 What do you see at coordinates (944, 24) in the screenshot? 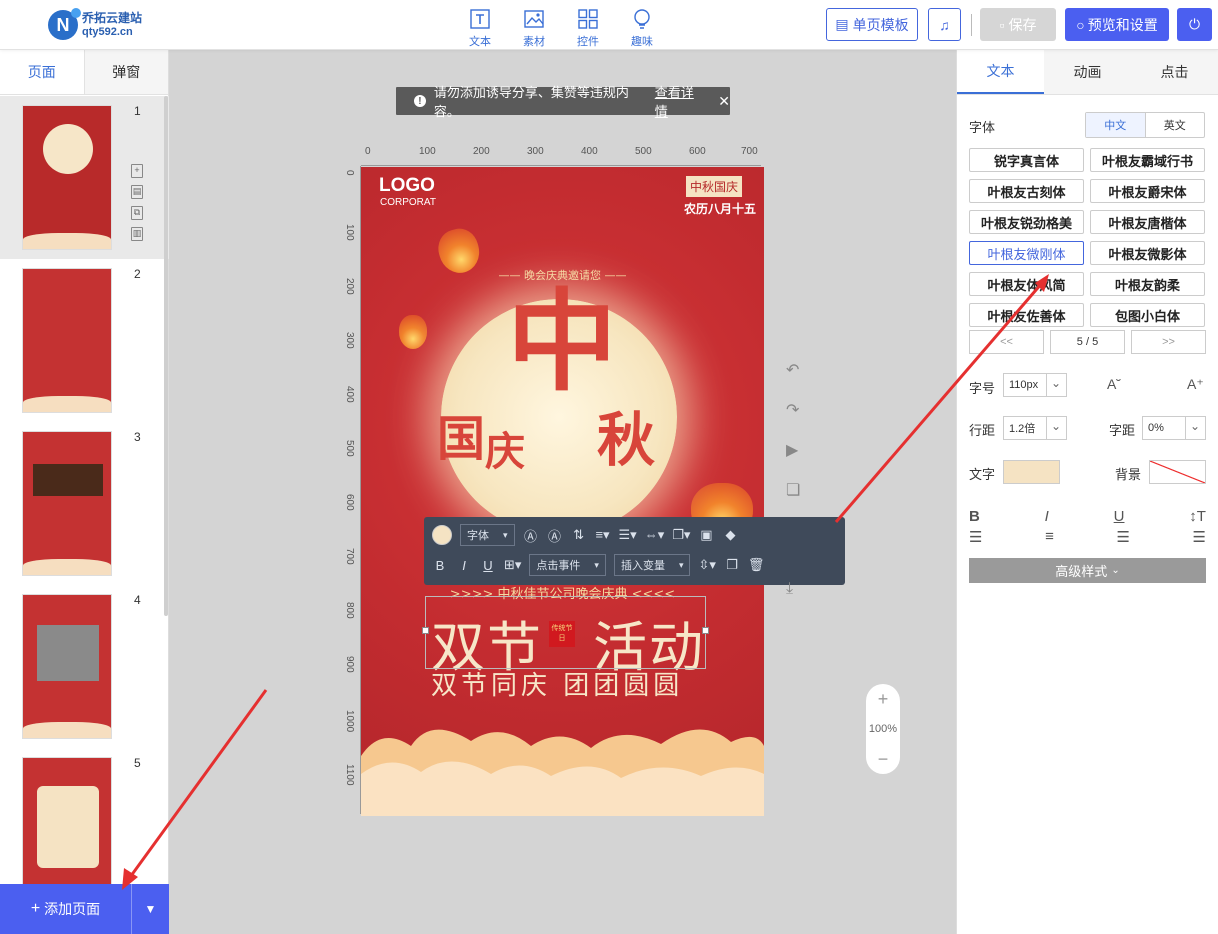
I see `music-button: ♫` at bounding box center [944, 24].